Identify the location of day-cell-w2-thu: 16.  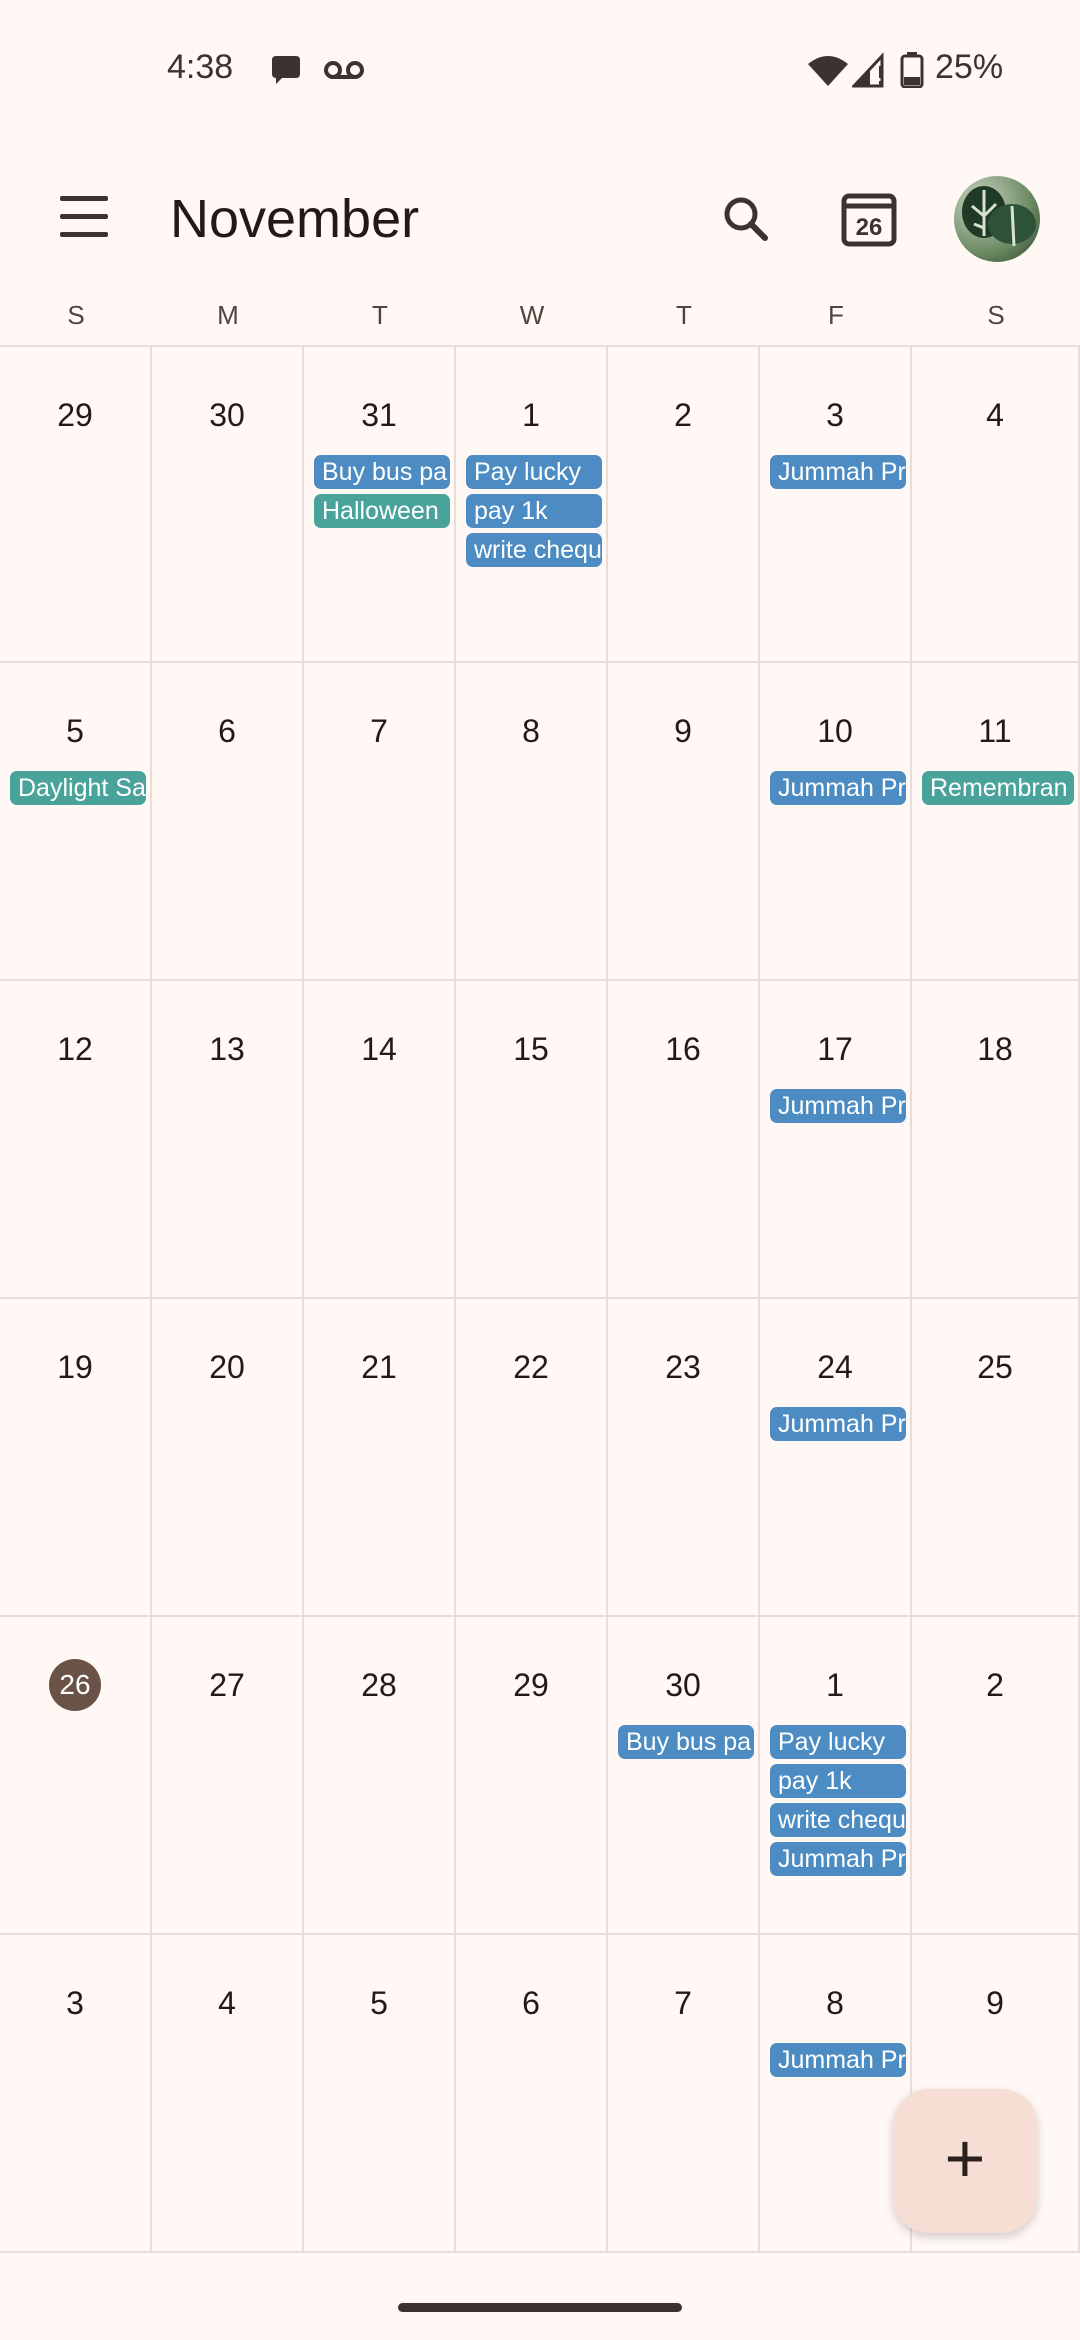
(684, 1140).